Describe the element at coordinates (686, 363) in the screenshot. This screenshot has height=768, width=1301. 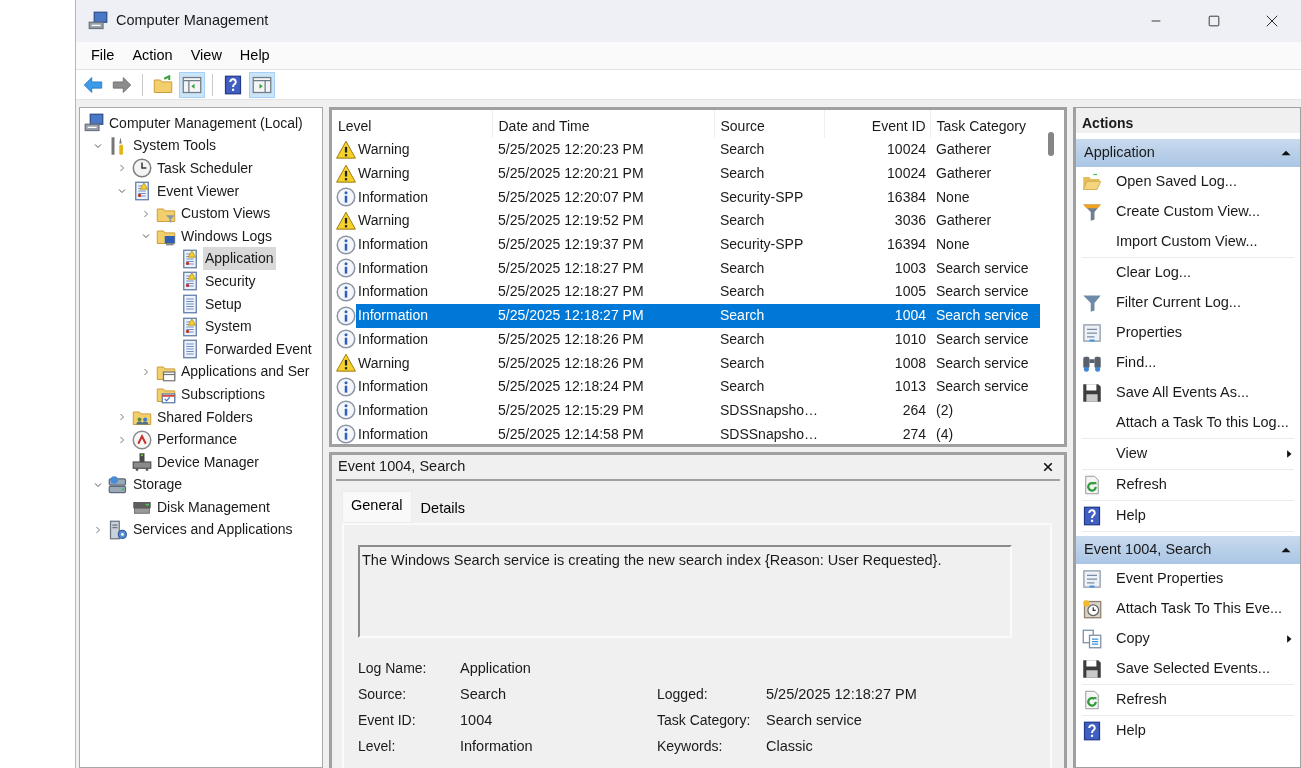
I see `event-row: Warning 5/25/2025 12:18:26 PM Search 1008 Search service` at that location.